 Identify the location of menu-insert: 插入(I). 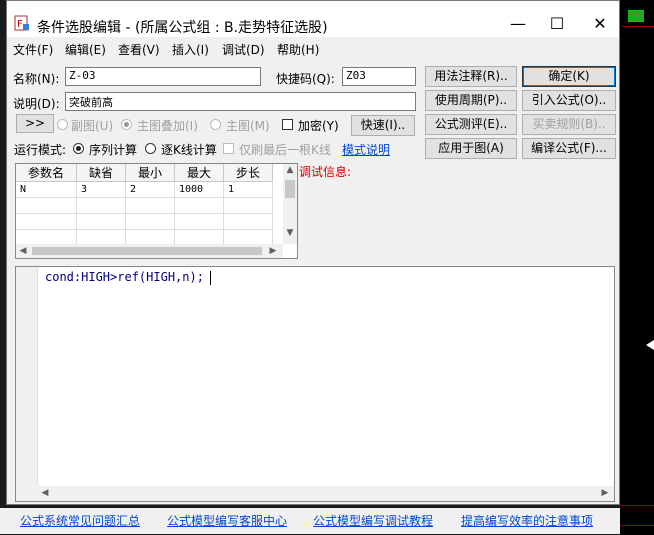
(190, 49).